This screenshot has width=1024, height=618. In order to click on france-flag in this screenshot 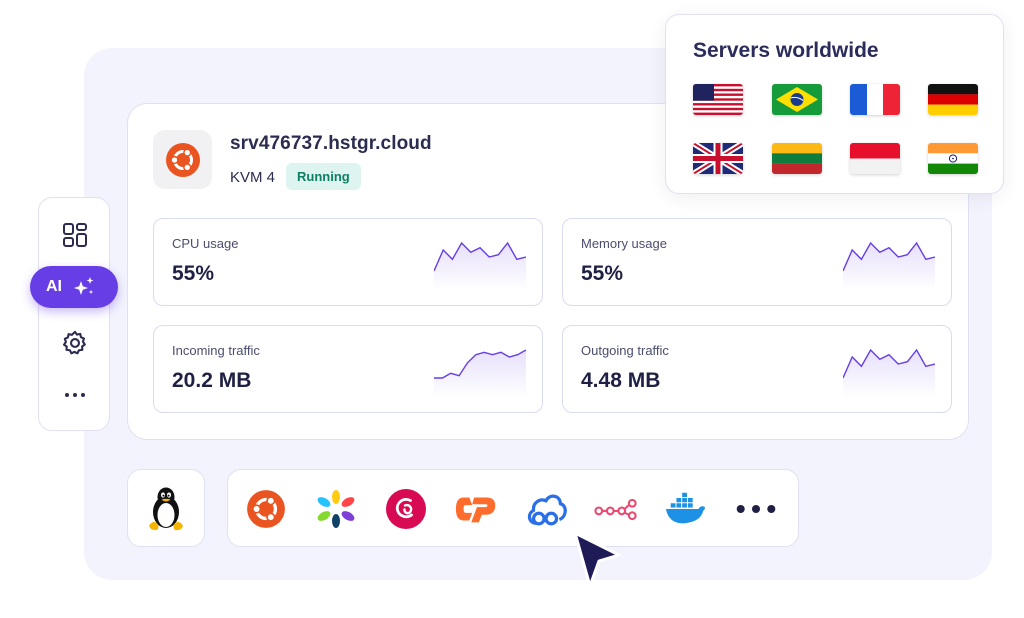, I will do `click(875, 99)`.